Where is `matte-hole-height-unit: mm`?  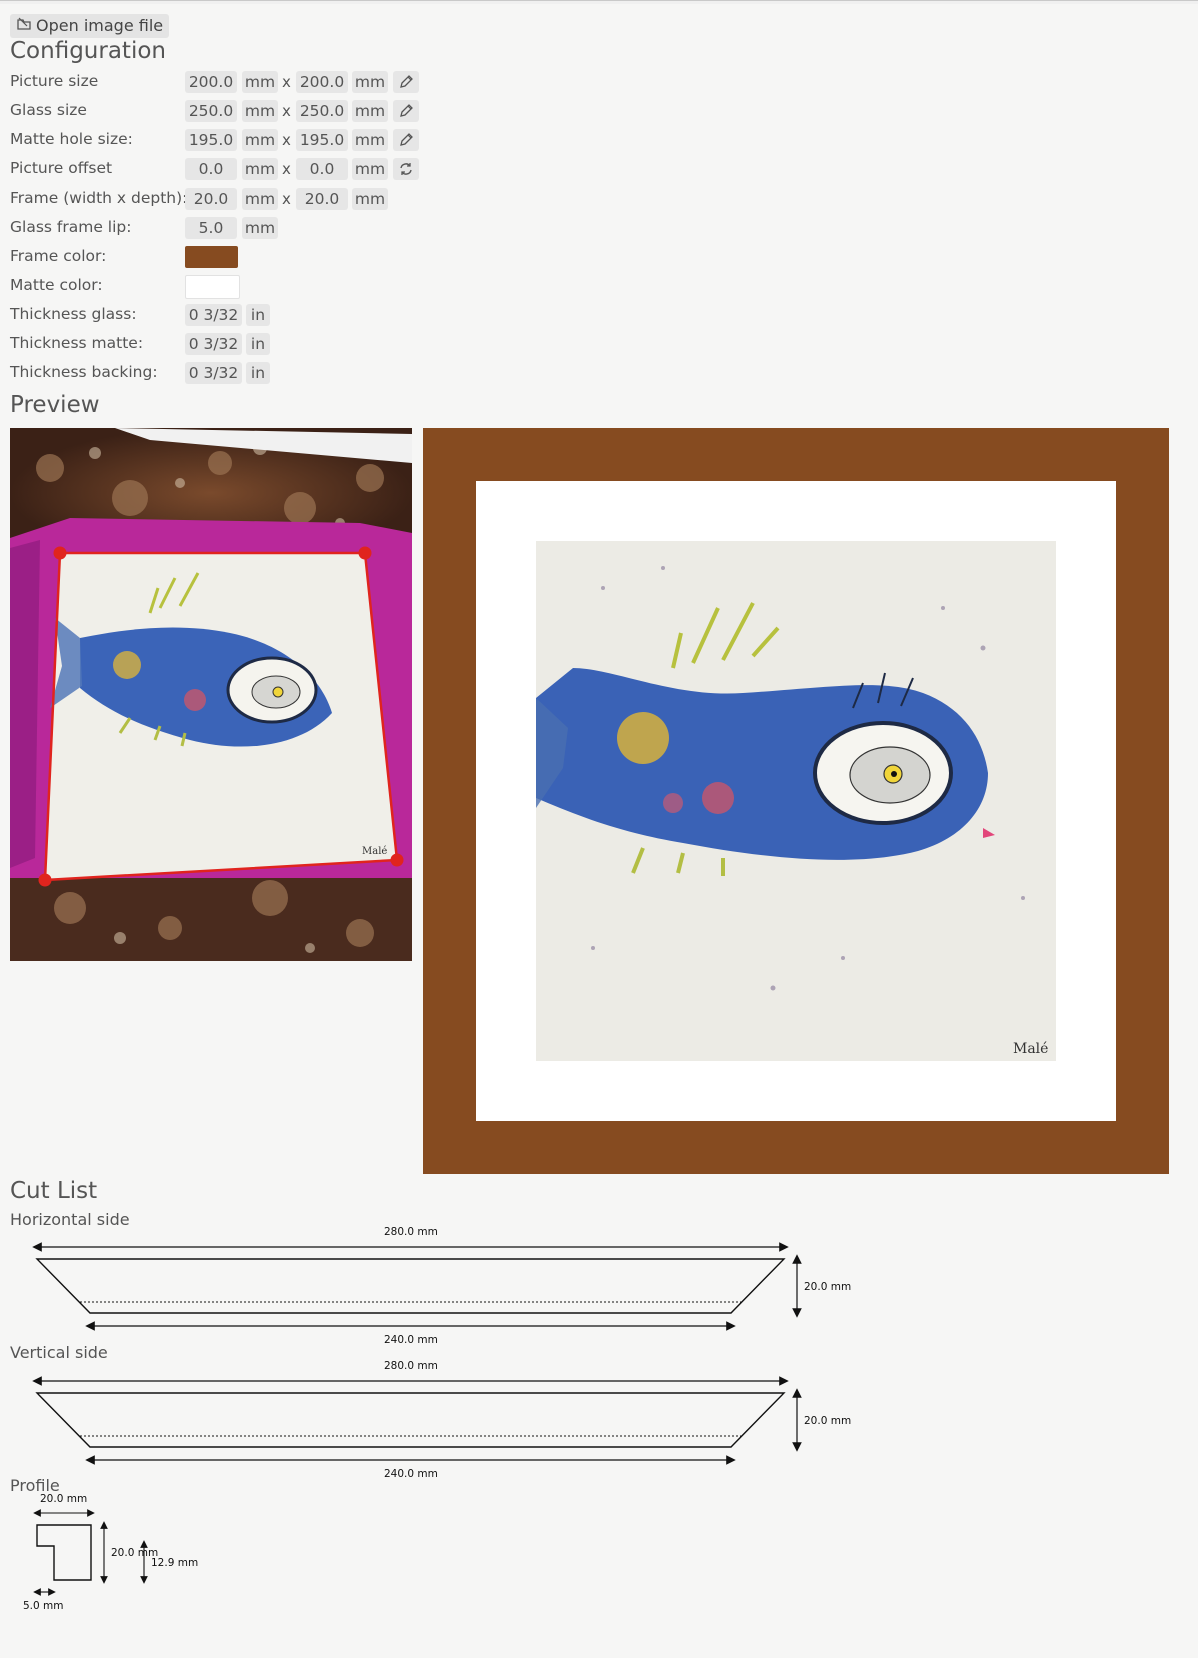
matte-hole-height-unit: mm is located at coordinates (370, 140).